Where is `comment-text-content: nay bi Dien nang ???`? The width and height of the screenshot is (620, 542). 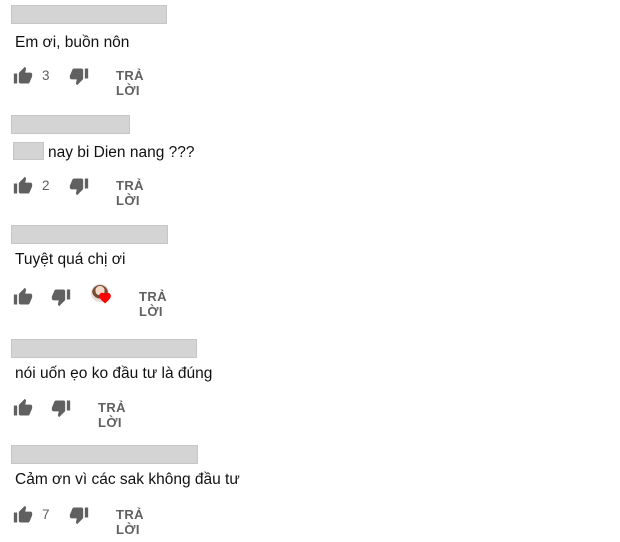
comment-text-content: nay bi Dien nang ??? is located at coordinates (121, 152).